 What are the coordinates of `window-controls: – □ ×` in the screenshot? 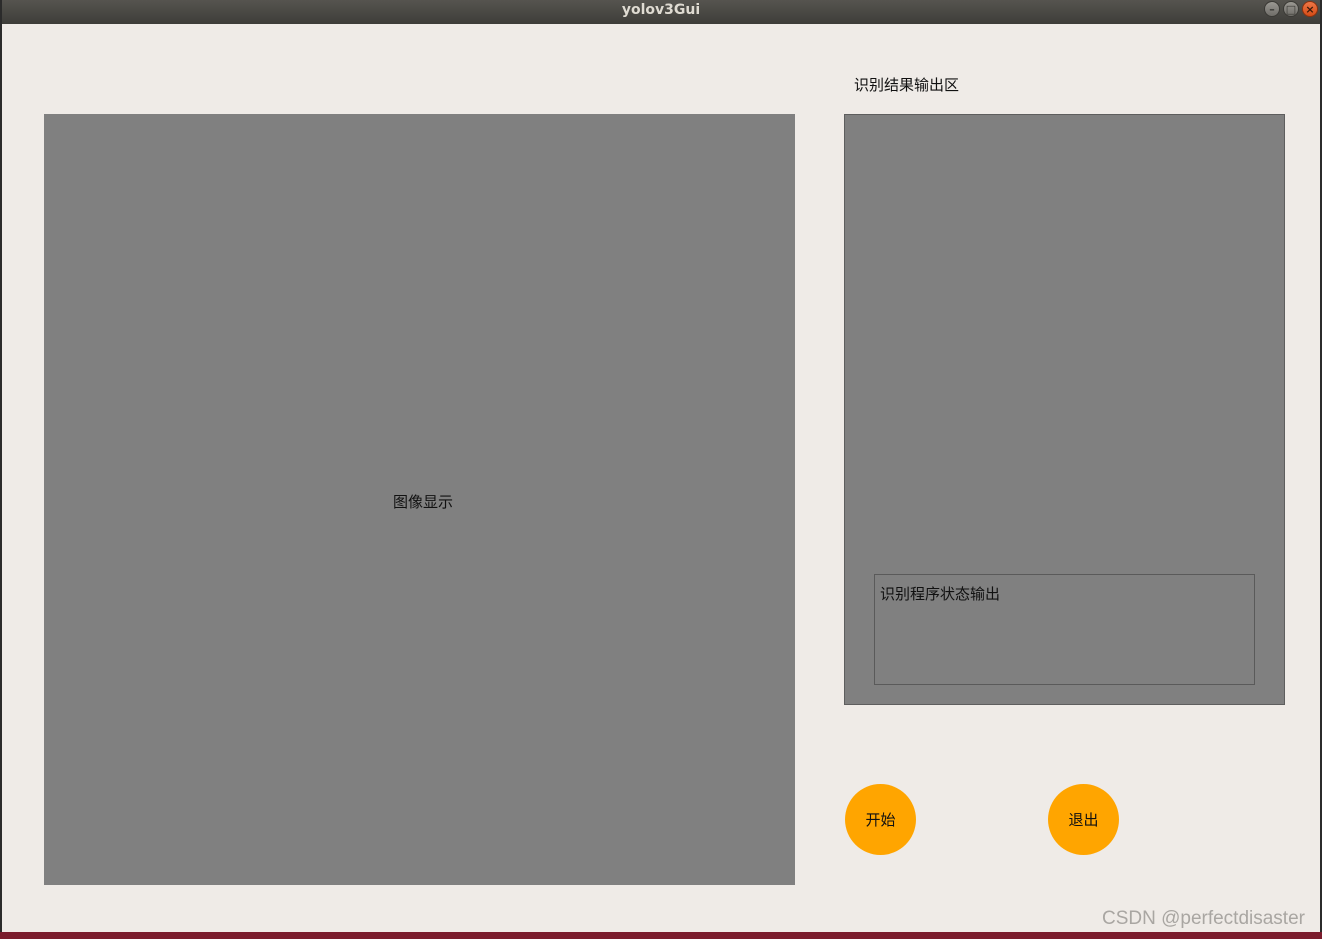 It's located at (1291, 9).